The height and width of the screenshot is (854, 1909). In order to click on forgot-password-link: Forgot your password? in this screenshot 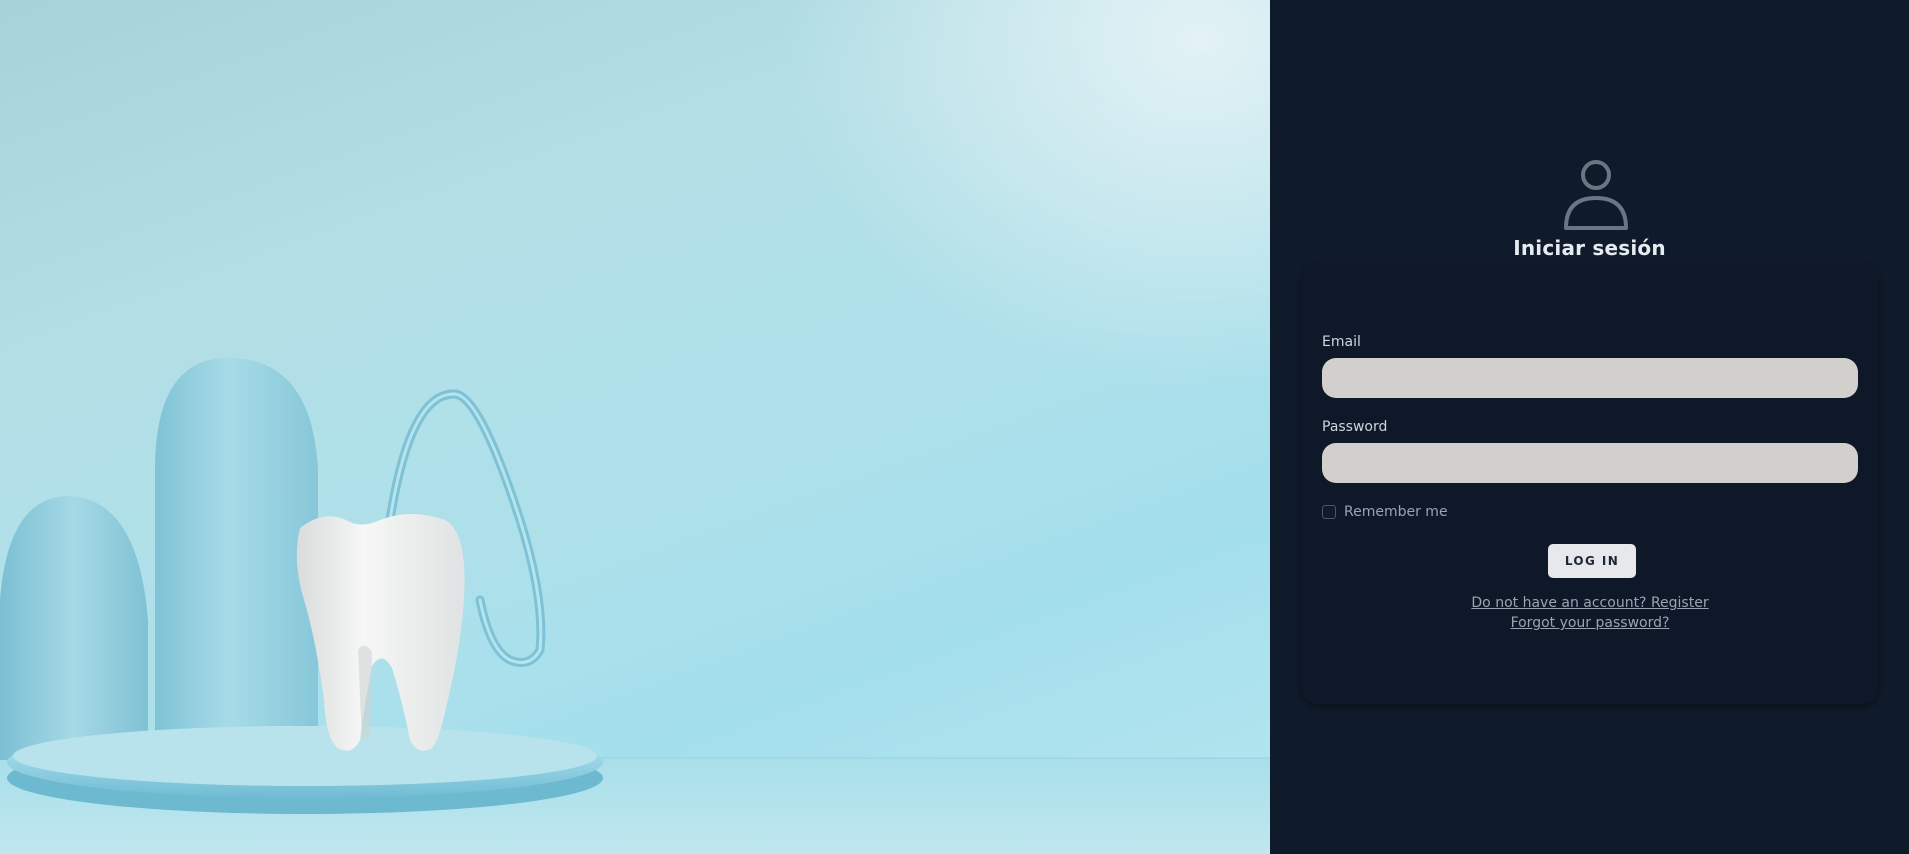, I will do `click(1590, 623)`.